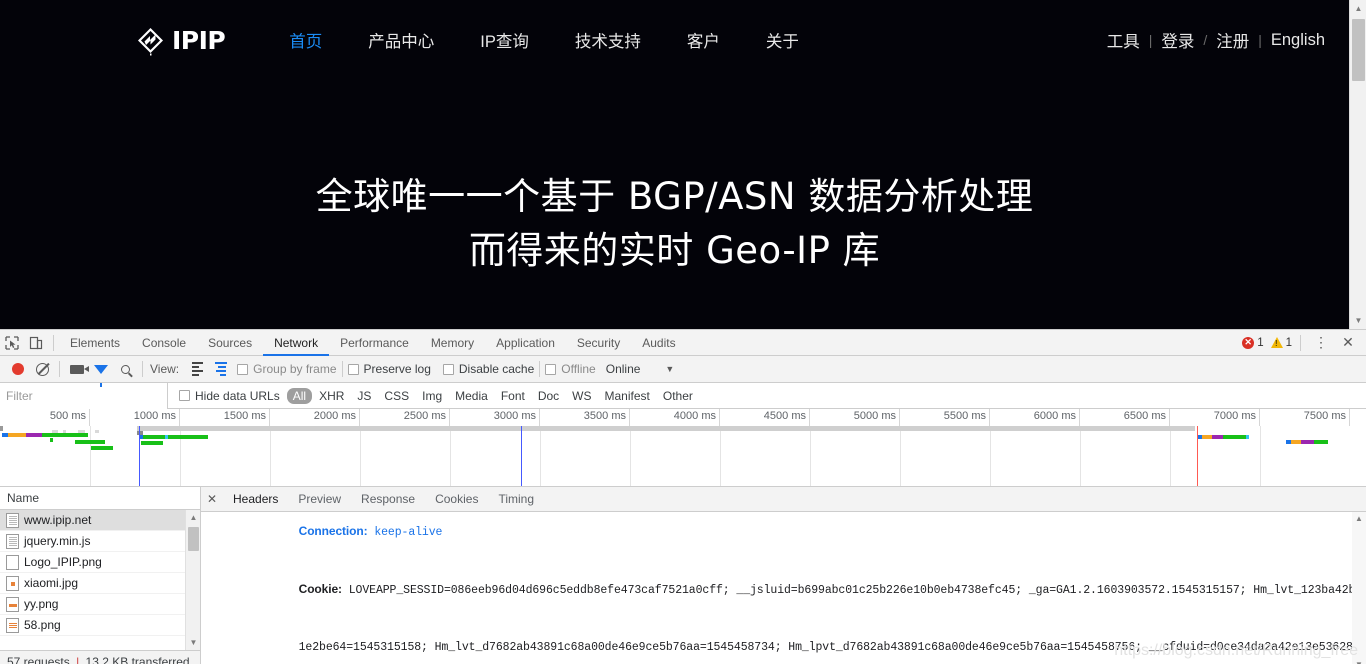  I want to click on request-list-header: Name, so click(100, 498).